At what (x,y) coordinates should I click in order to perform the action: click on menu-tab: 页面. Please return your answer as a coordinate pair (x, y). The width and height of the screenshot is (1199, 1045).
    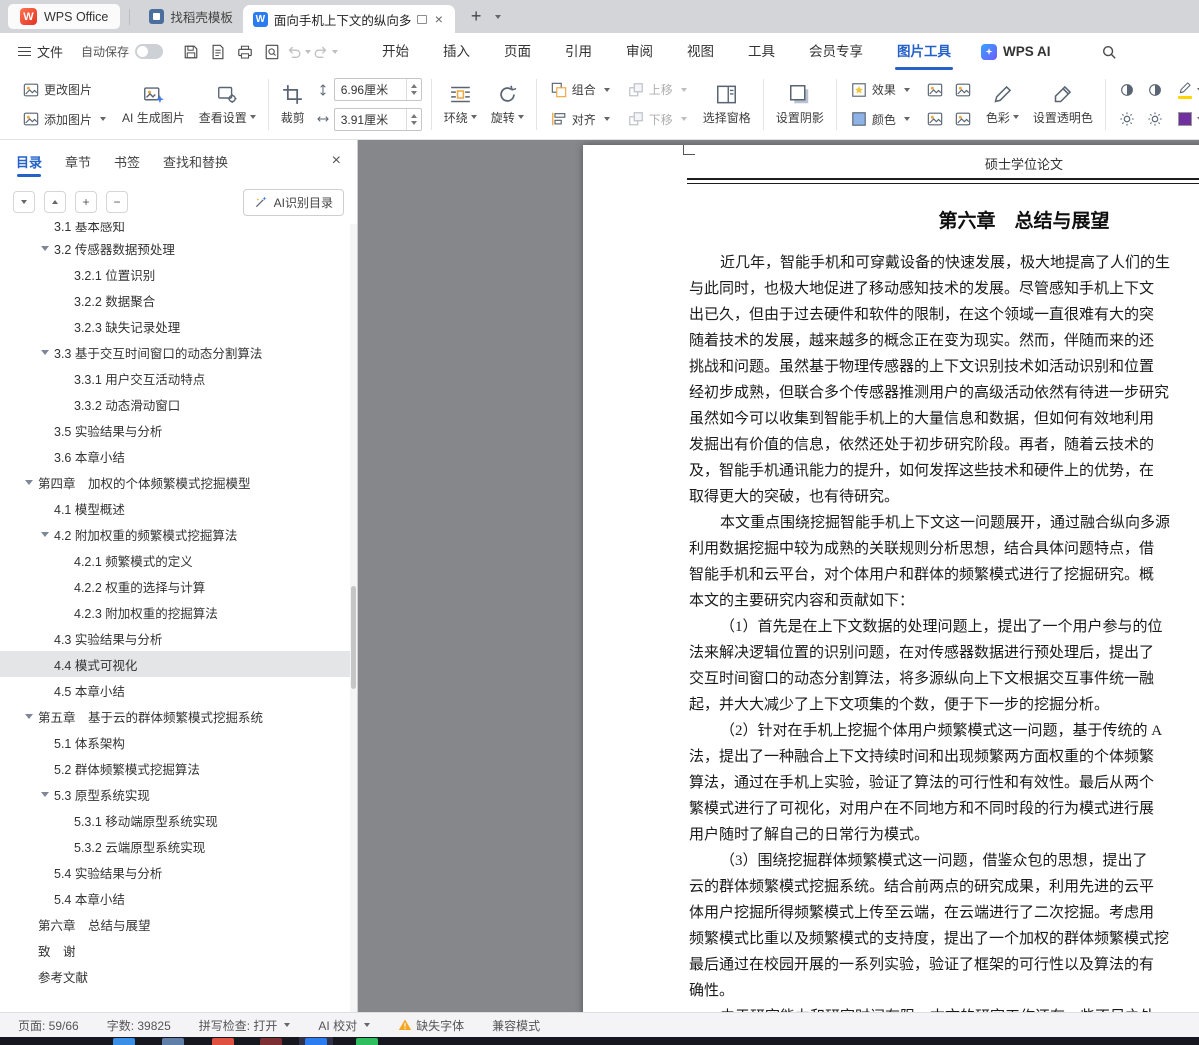
    Looking at the image, I should click on (517, 51).